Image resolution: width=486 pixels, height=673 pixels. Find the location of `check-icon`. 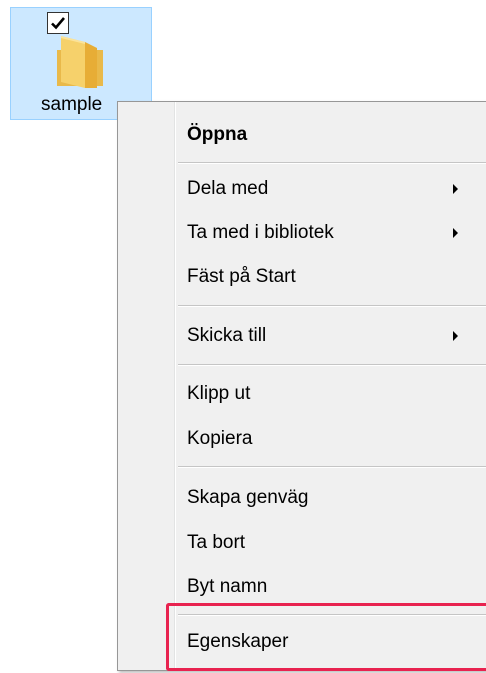

check-icon is located at coordinates (58, 23).